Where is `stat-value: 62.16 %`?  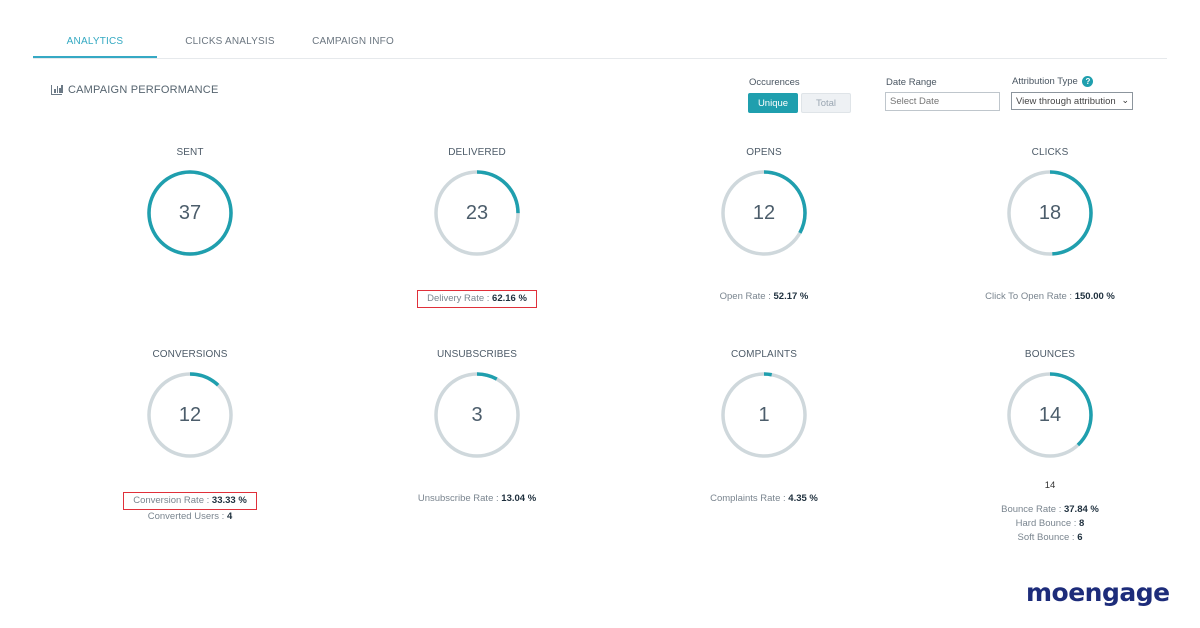 stat-value: 62.16 % is located at coordinates (509, 298).